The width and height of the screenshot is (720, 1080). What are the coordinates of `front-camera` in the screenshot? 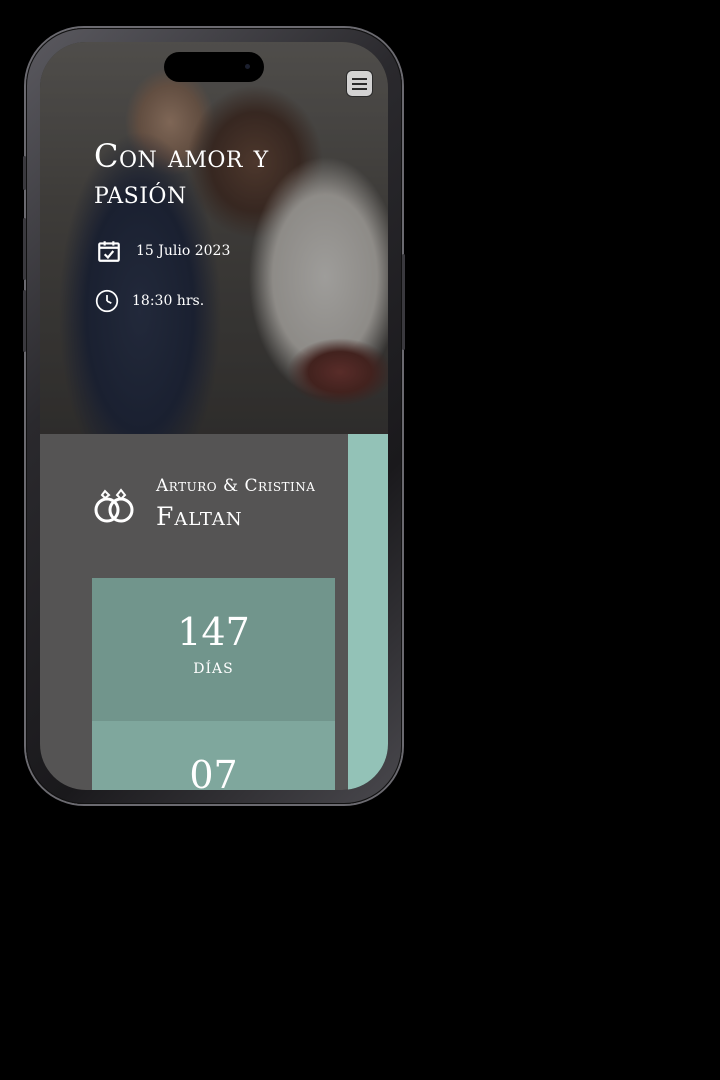 It's located at (247, 66).